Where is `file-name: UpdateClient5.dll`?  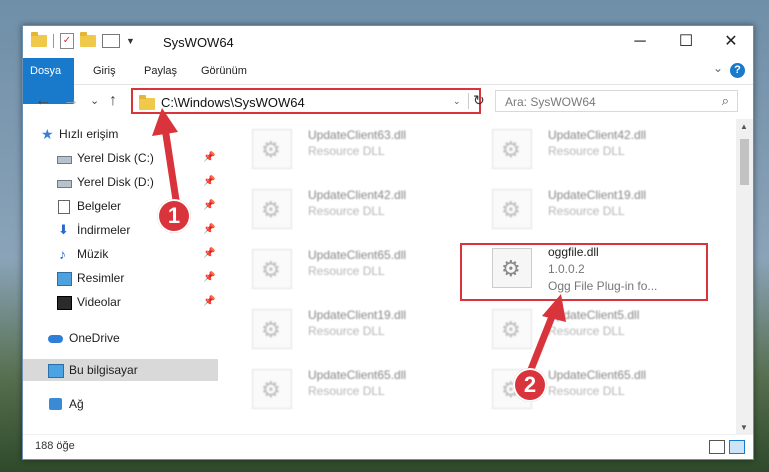 file-name: UpdateClient5.dll is located at coordinates (594, 315).